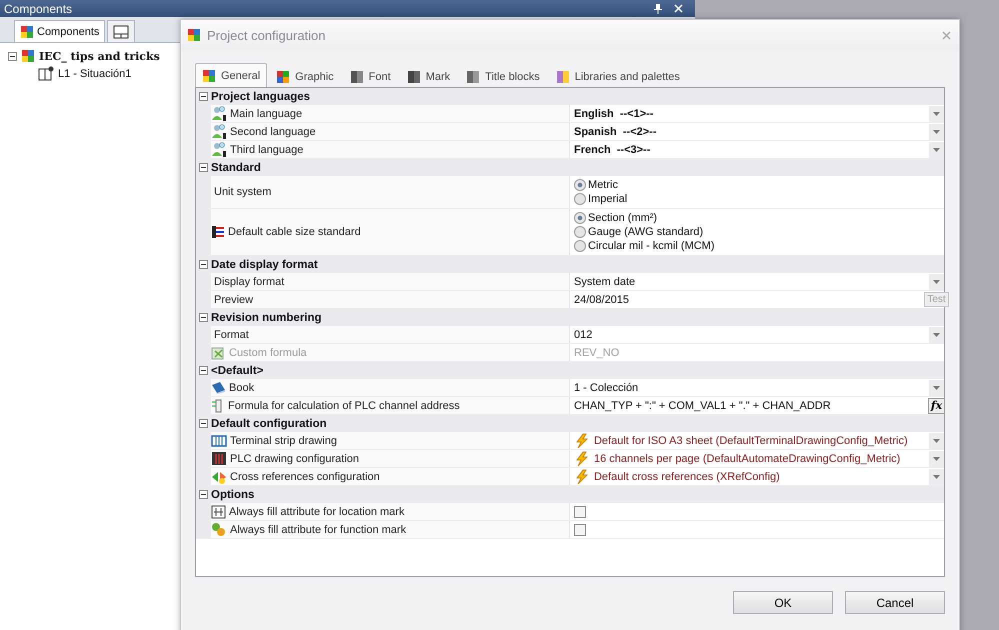 This screenshot has width=999, height=630. Describe the element at coordinates (305, 76) in the screenshot. I see `tab: Graphic` at that location.